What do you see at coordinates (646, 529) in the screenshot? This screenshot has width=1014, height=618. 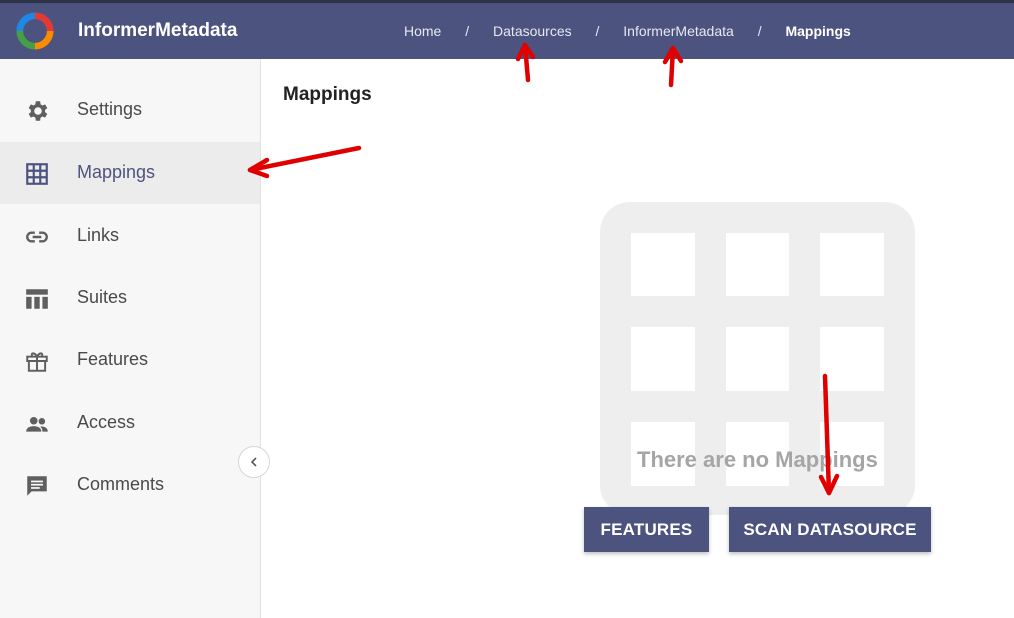 I see `features-button: FEATURES` at bounding box center [646, 529].